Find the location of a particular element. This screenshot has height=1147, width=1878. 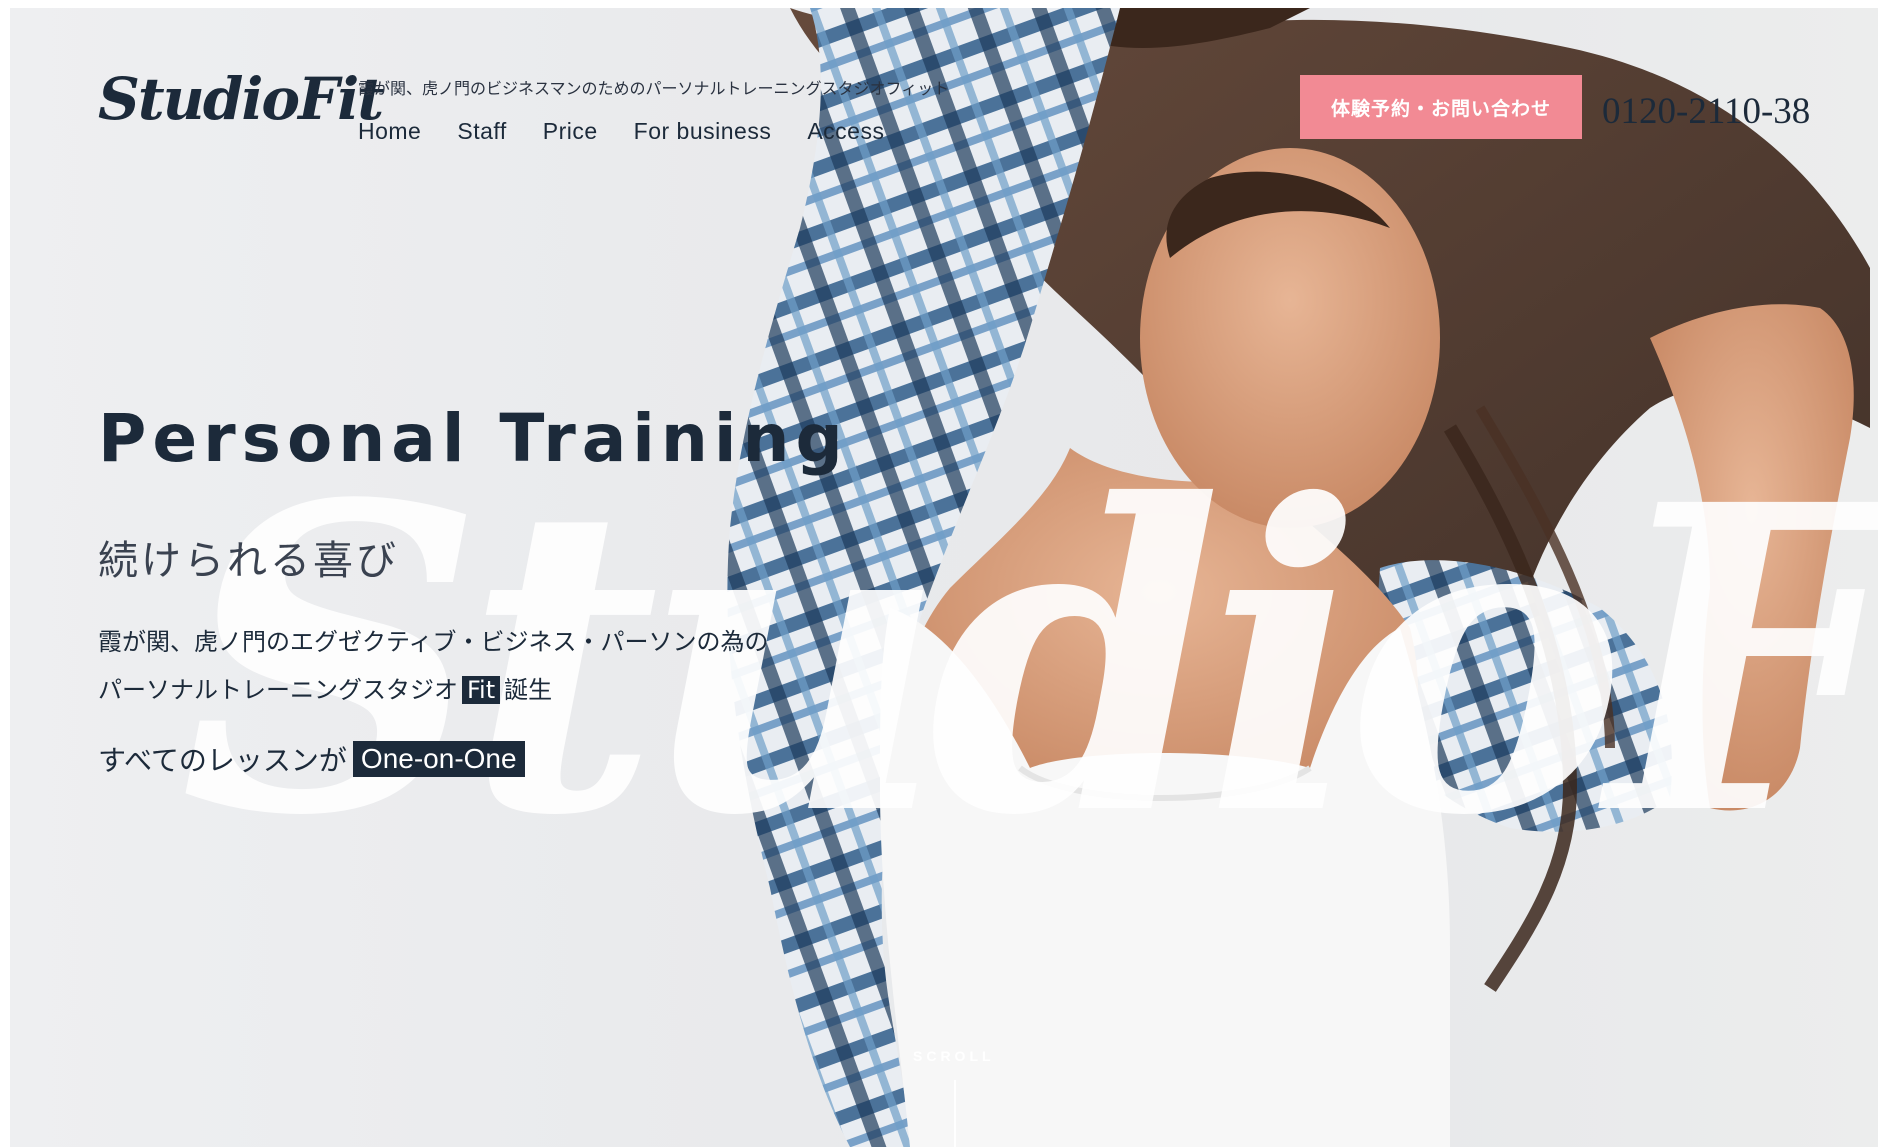

hero-desc-line-2: パーソナルトレーニングスタジオ Fit 誕生 is located at coordinates (433, 690).